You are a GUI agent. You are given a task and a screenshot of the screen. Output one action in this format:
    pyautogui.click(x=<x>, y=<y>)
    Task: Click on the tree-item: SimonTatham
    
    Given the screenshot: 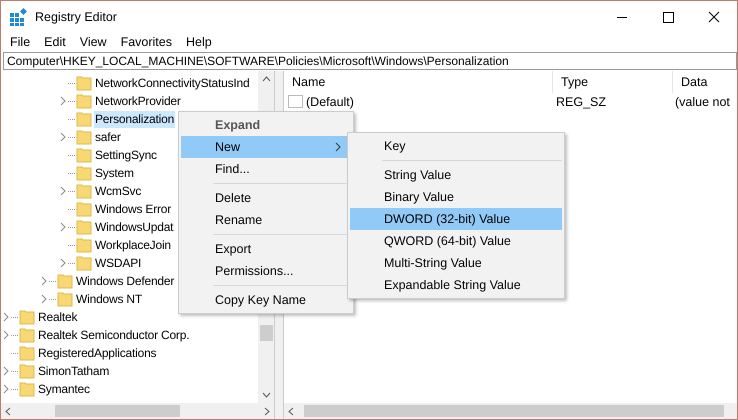 What is the action you would take?
    pyautogui.click(x=73, y=371)
    